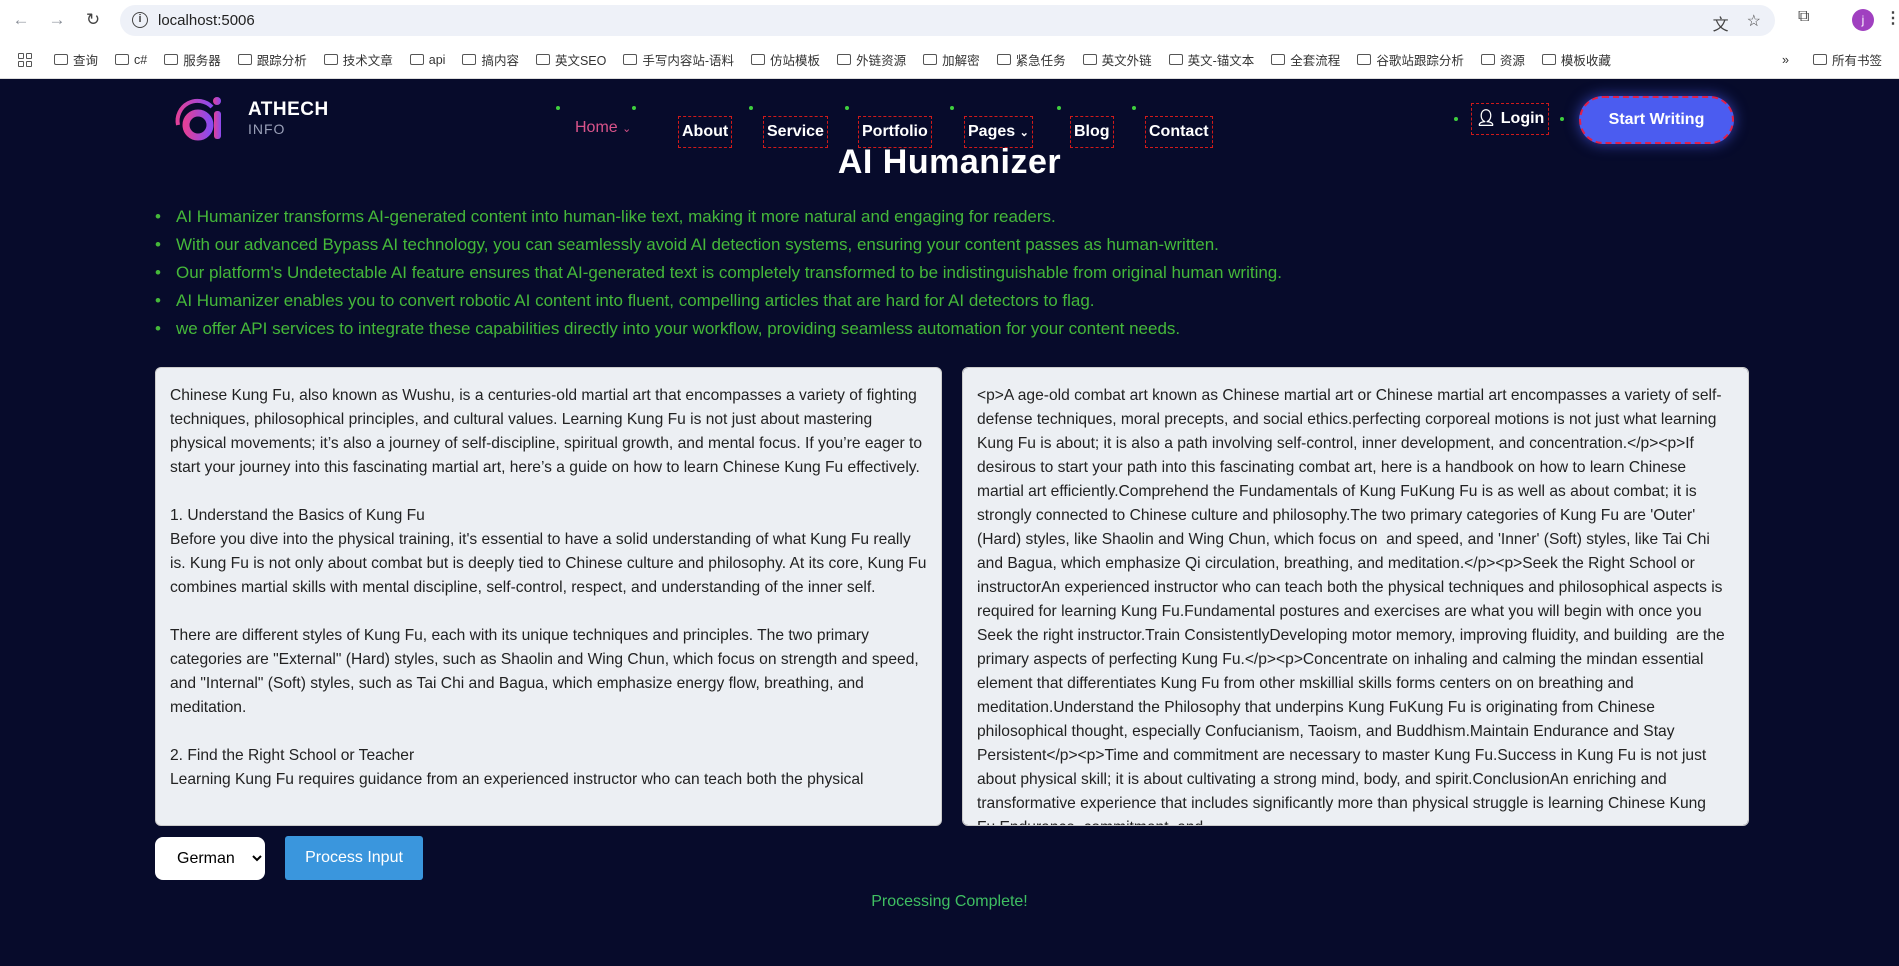  What do you see at coordinates (93, 20) in the screenshot?
I see `reload-icon: ↻` at bounding box center [93, 20].